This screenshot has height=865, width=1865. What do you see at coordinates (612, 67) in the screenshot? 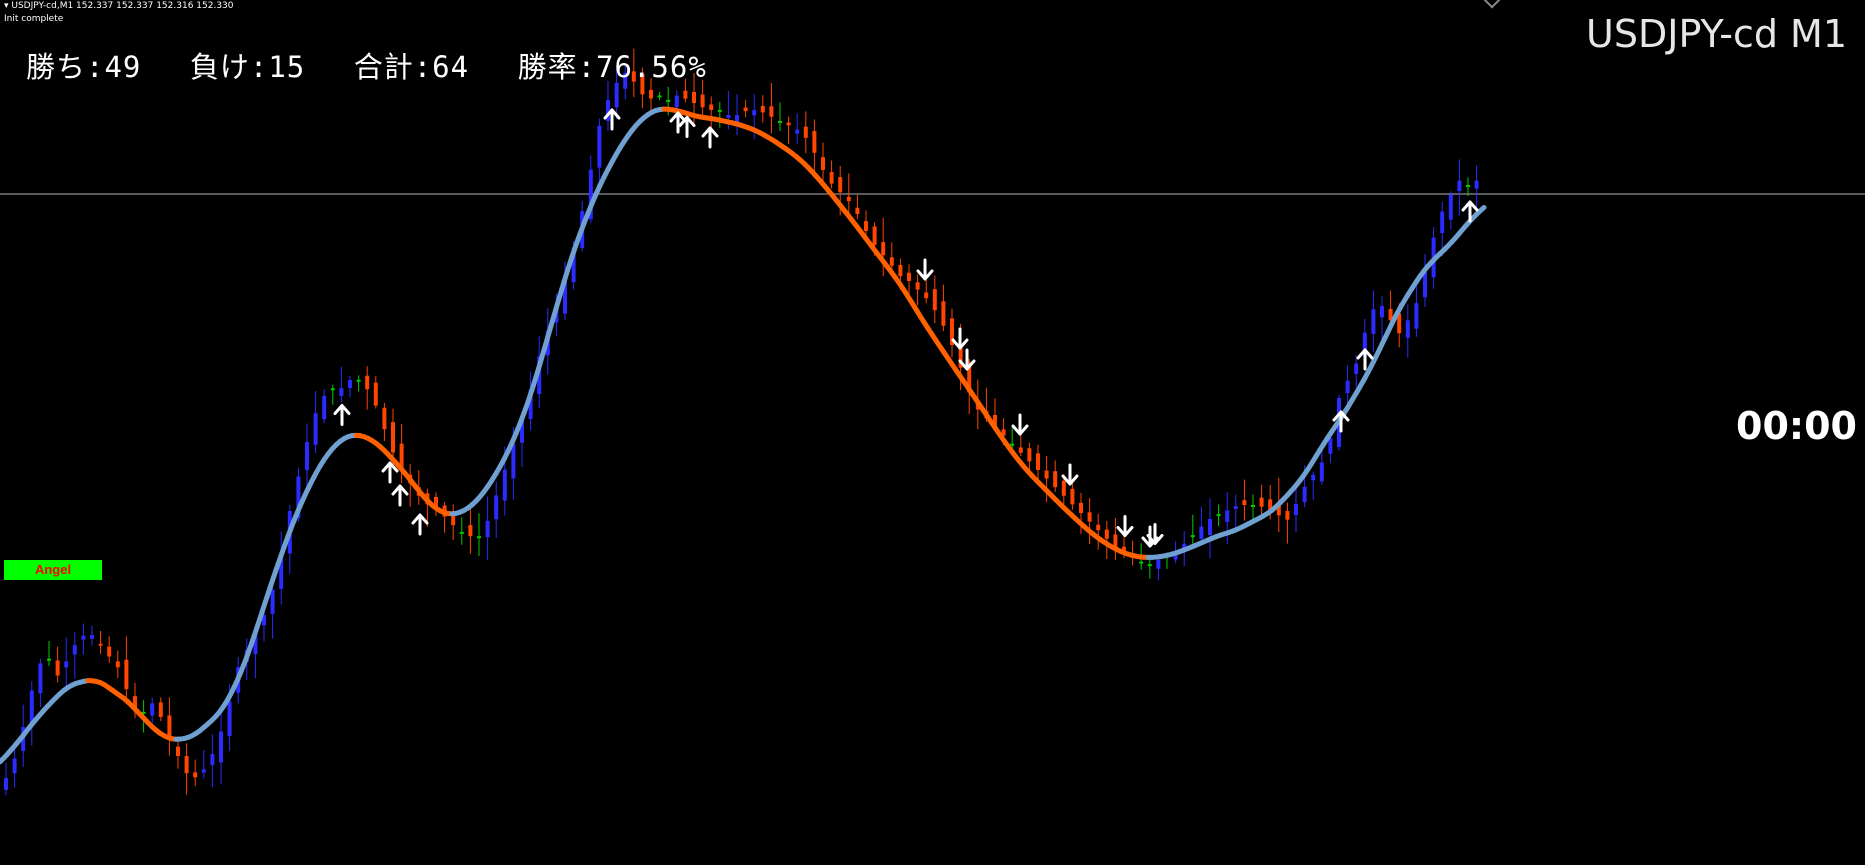
I see `win-rate: 勝率:76.56%` at bounding box center [612, 67].